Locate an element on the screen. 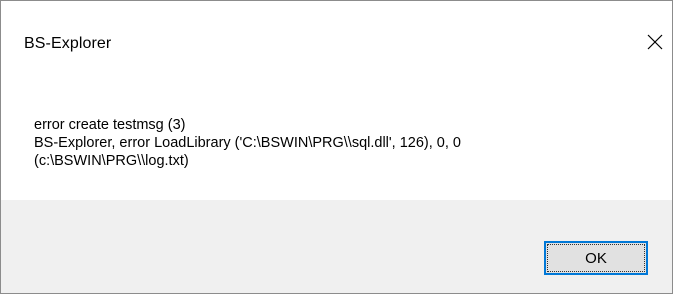 This screenshot has width=673, height=294. close-button is located at coordinates (655, 42).